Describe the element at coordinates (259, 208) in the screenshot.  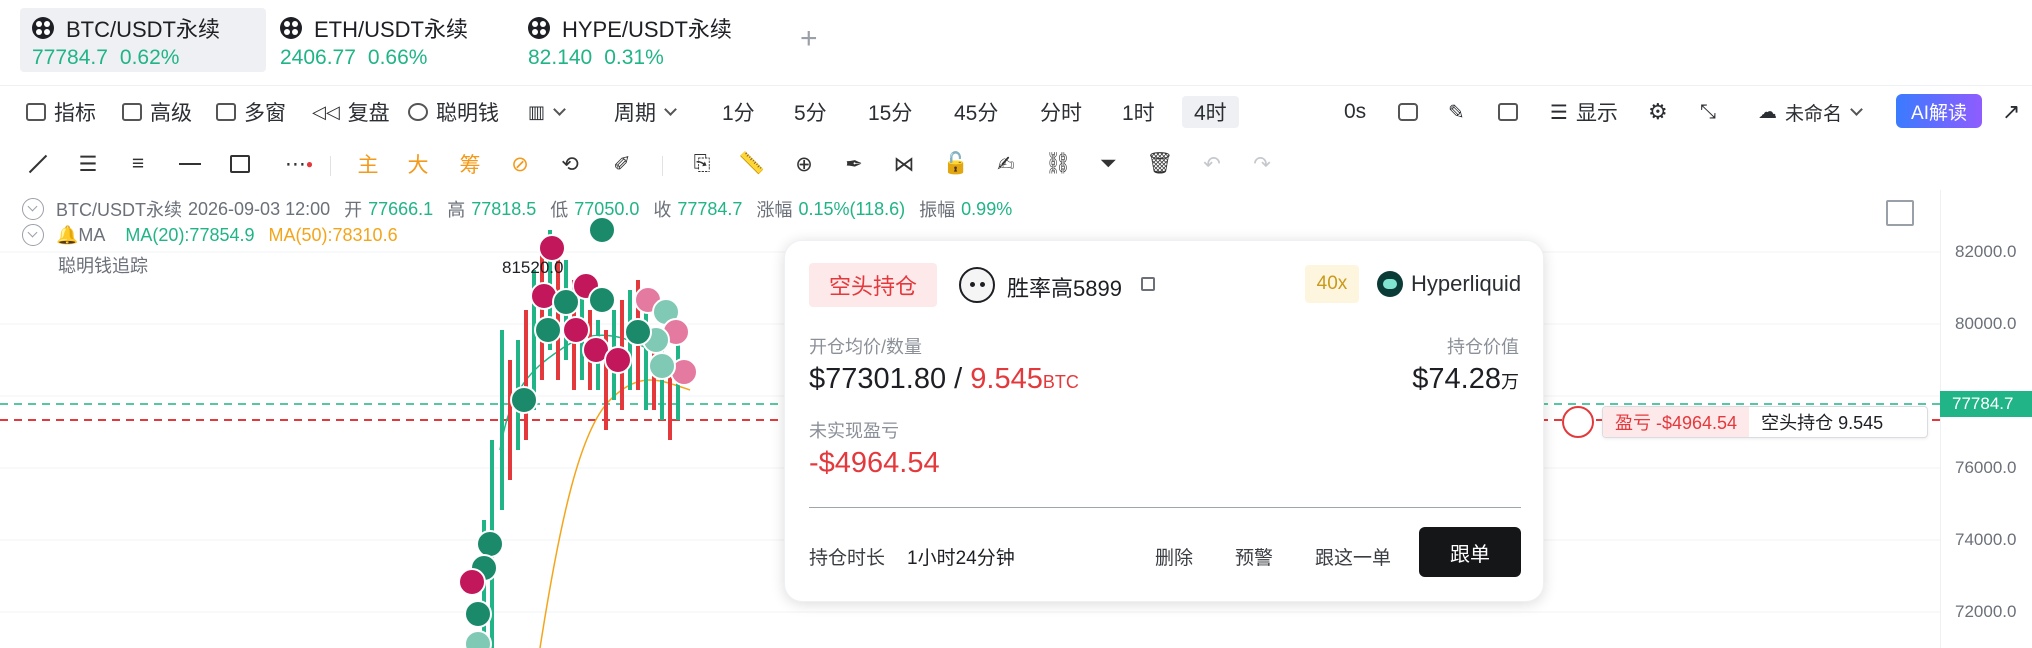
I see `legend-datetime: 2026-09-03 12:00` at that location.